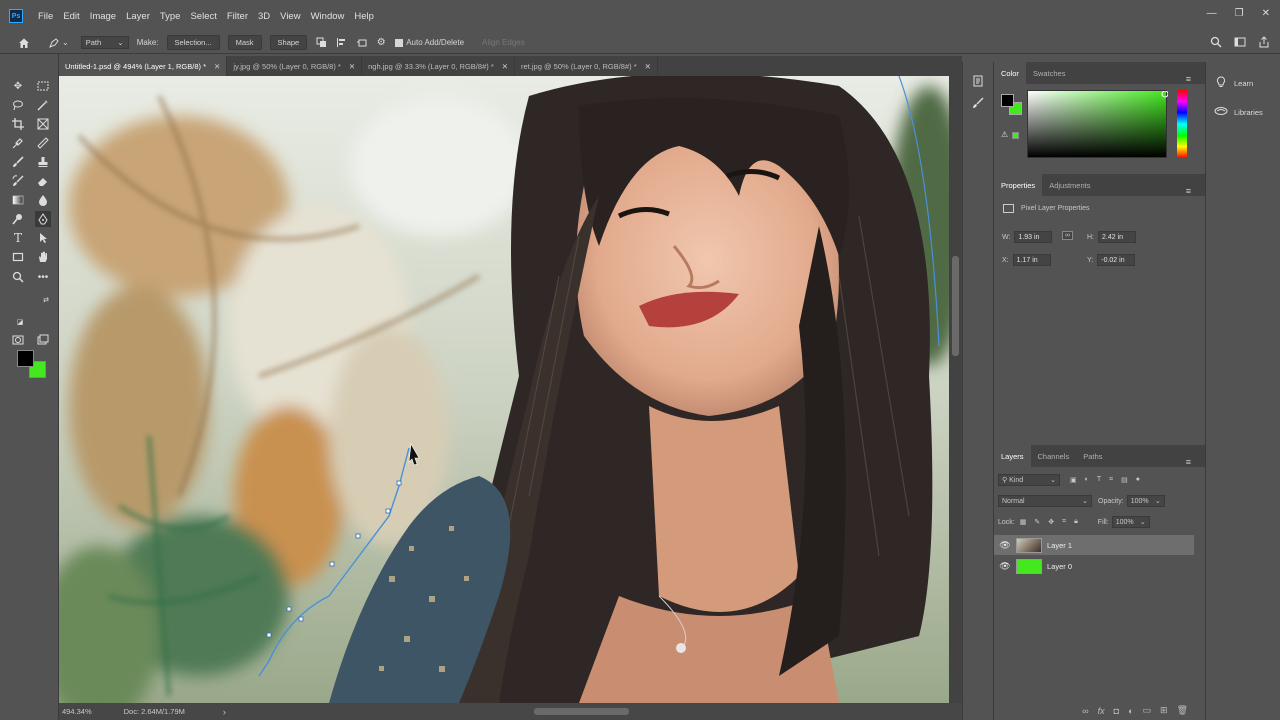 The height and width of the screenshot is (720, 1280). What do you see at coordinates (1051, 522) in the screenshot?
I see `lock-position-icon: ✥` at bounding box center [1051, 522].